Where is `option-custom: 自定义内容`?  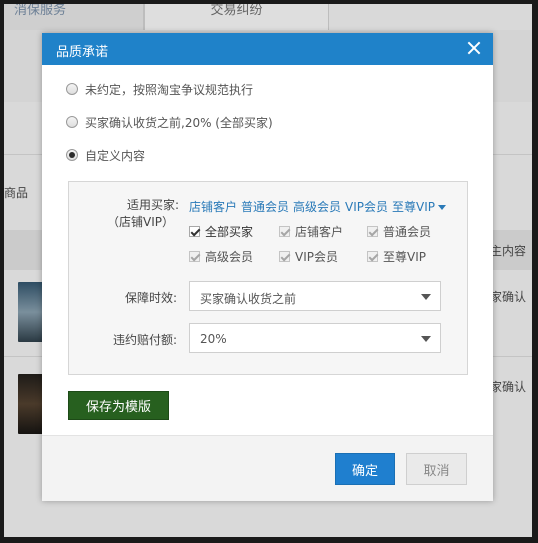
option-custom: 自定义内容 is located at coordinates (105, 155).